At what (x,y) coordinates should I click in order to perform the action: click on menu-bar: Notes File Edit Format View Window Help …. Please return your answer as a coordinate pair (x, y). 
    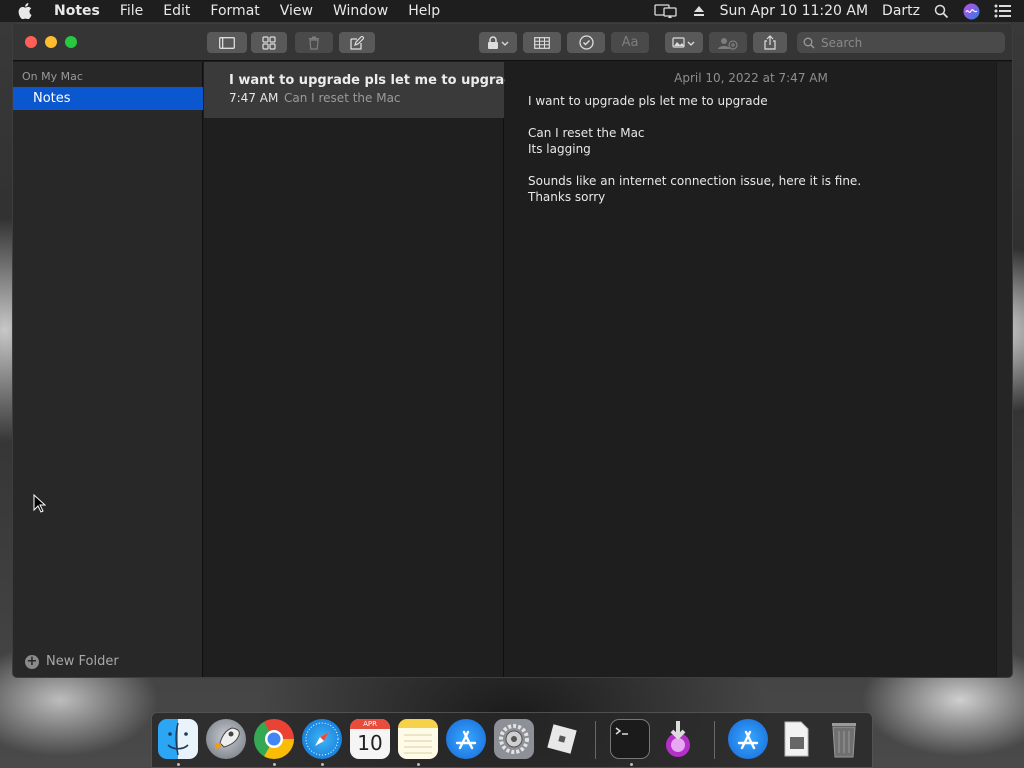
    Looking at the image, I should click on (512, 11).